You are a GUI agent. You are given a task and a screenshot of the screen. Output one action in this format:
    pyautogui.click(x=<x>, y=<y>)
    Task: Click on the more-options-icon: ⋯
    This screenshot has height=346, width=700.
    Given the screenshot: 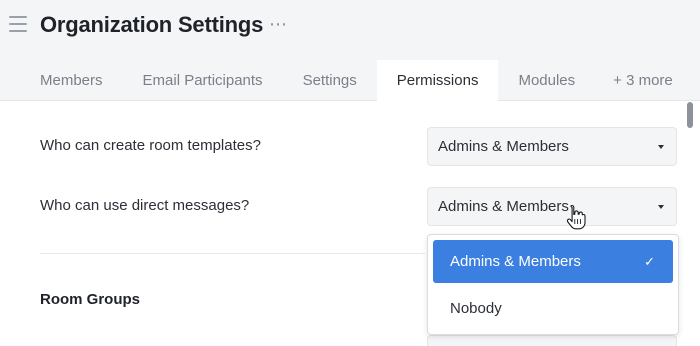 What is the action you would take?
    pyautogui.click(x=278, y=24)
    